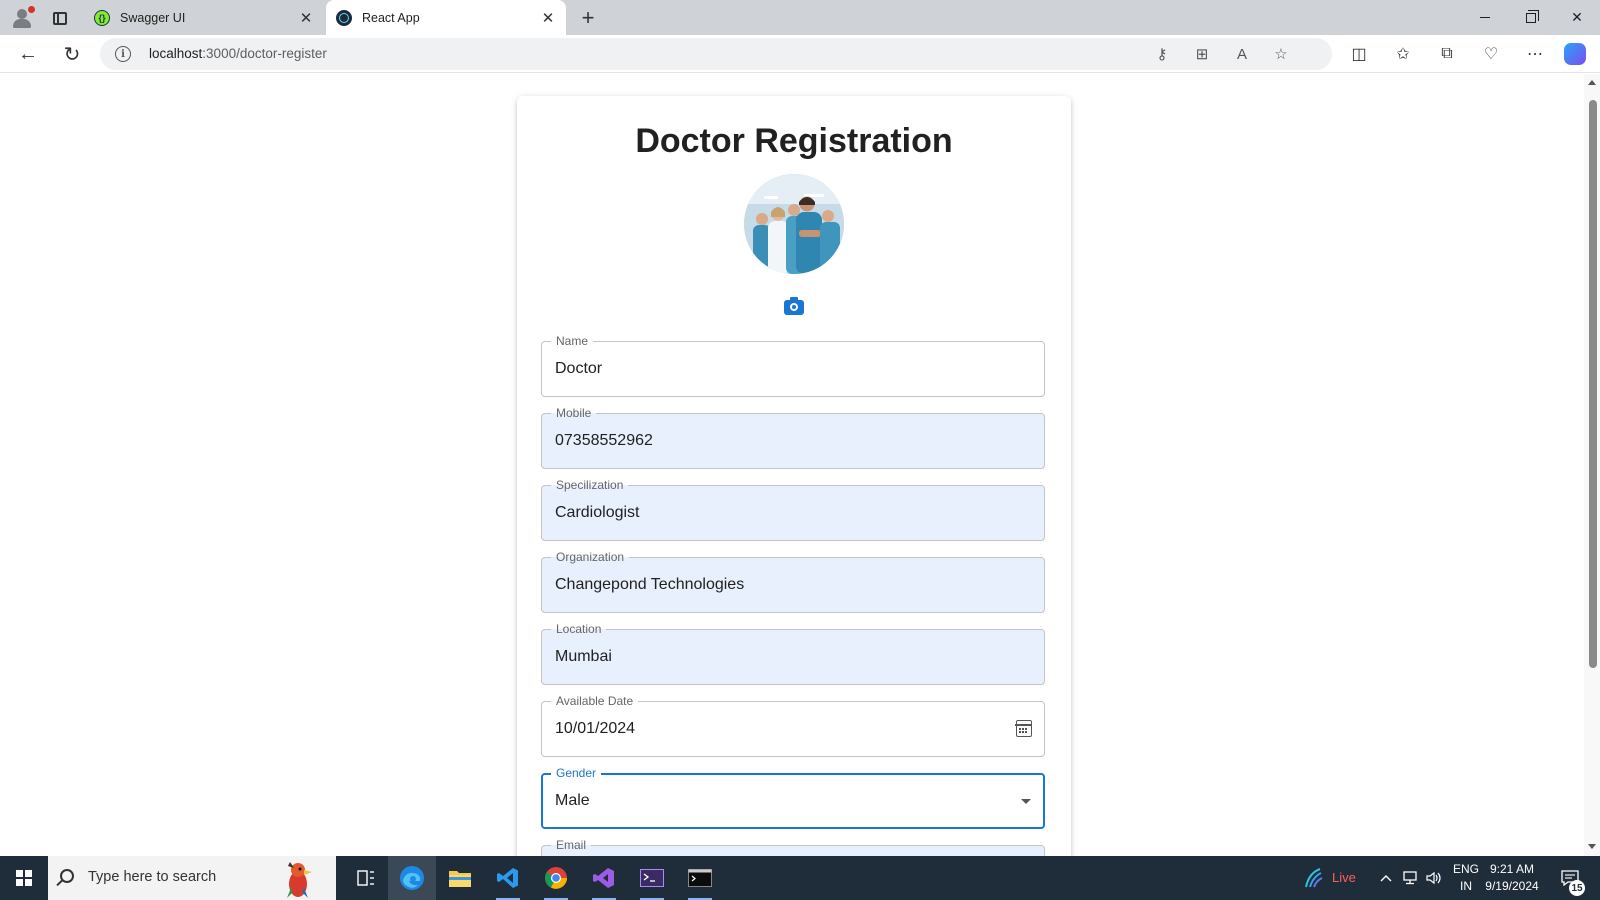  I want to click on email-field: Email, so click(793, 846).